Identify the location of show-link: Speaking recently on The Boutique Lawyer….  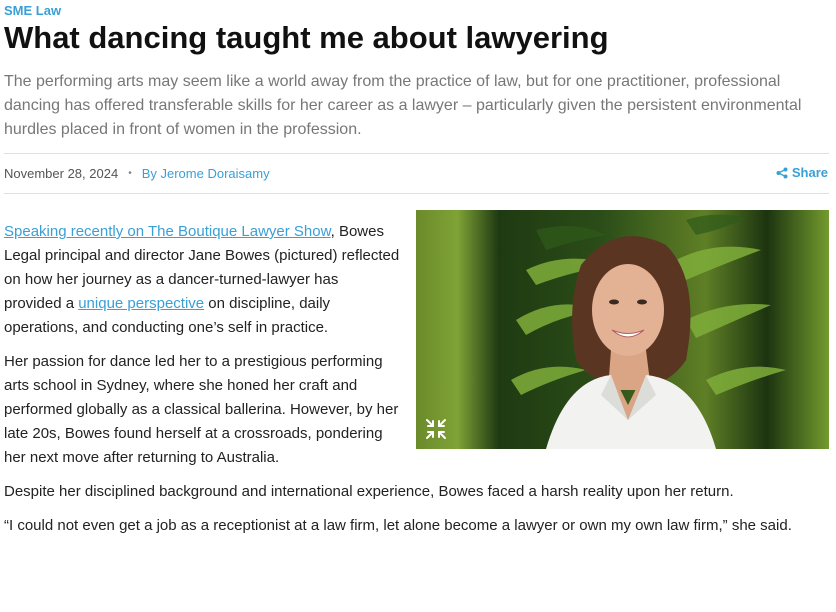
(167, 231).